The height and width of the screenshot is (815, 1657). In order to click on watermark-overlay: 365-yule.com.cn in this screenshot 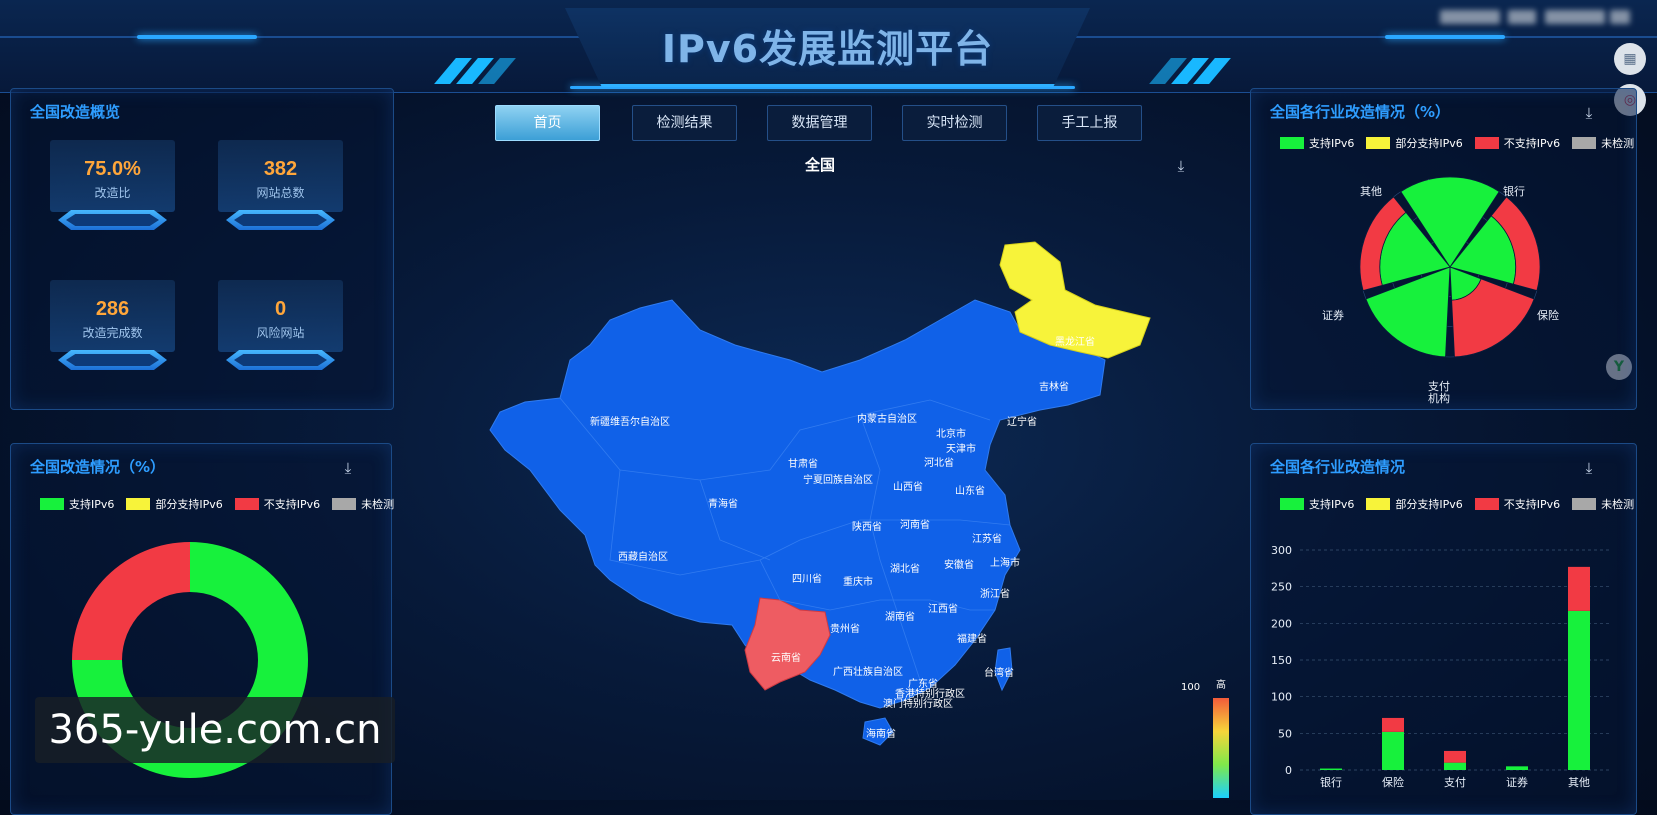, I will do `click(215, 730)`.